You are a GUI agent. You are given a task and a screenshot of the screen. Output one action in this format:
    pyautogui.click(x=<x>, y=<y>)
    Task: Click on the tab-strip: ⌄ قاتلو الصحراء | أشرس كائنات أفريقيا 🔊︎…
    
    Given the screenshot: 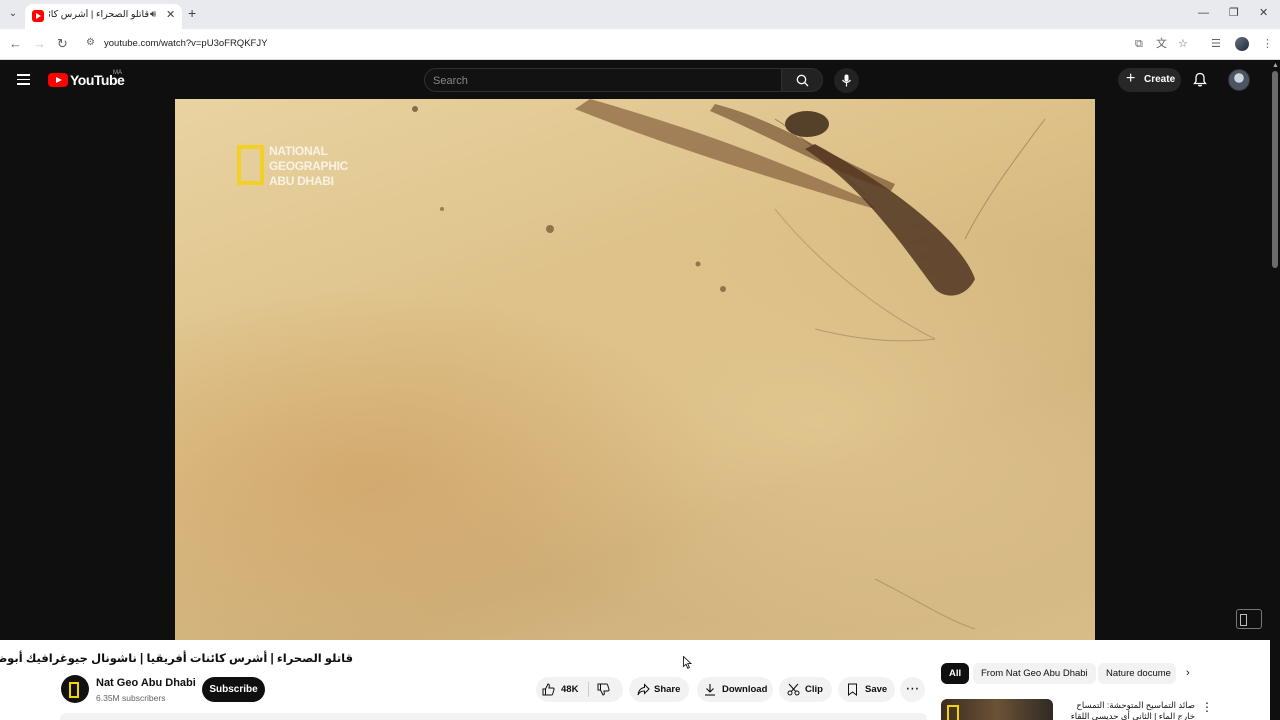 What is the action you would take?
    pyautogui.click(x=640, y=14)
    